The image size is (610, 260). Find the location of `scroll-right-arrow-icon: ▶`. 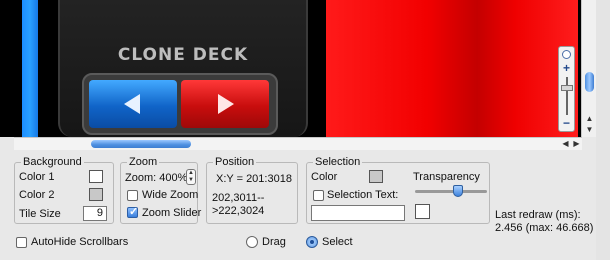

scroll-right-arrow-icon: ▶ is located at coordinates (576, 144).